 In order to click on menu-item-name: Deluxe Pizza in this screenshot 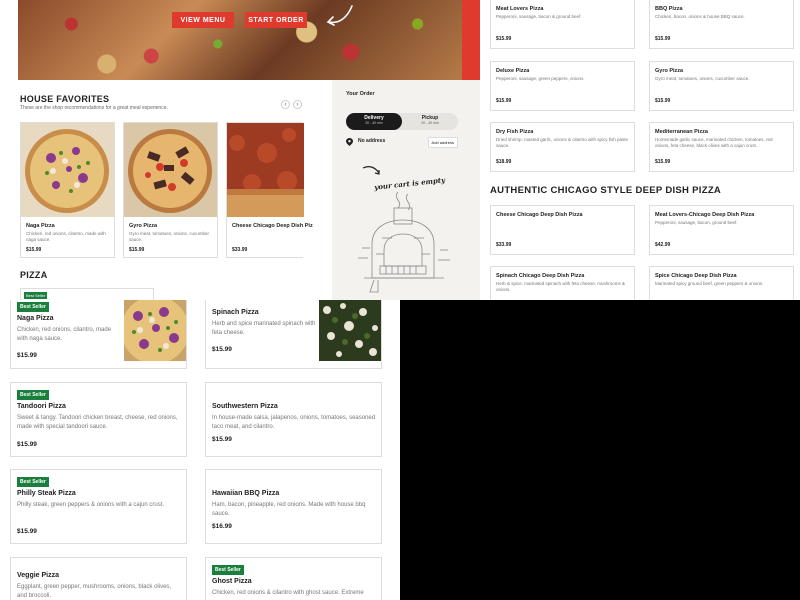, I will do `click(513, 71)`.